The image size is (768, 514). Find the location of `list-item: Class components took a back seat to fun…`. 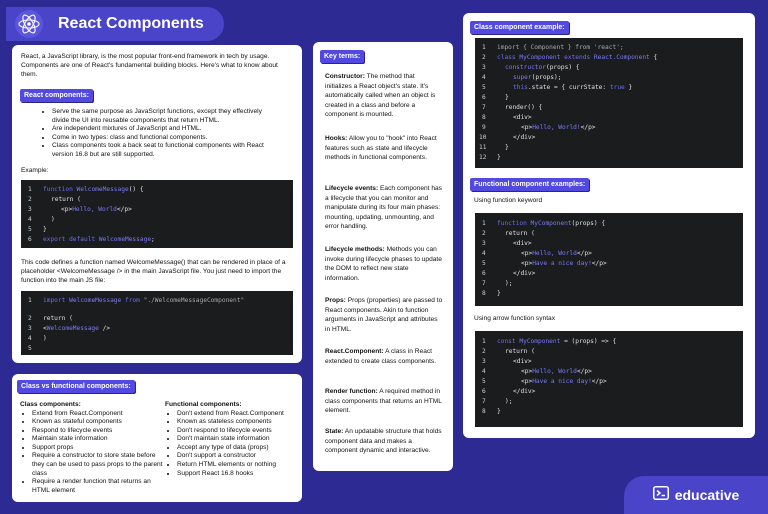

list-item: Class components took a back seat to fun… is located at coordinates (166, 150).